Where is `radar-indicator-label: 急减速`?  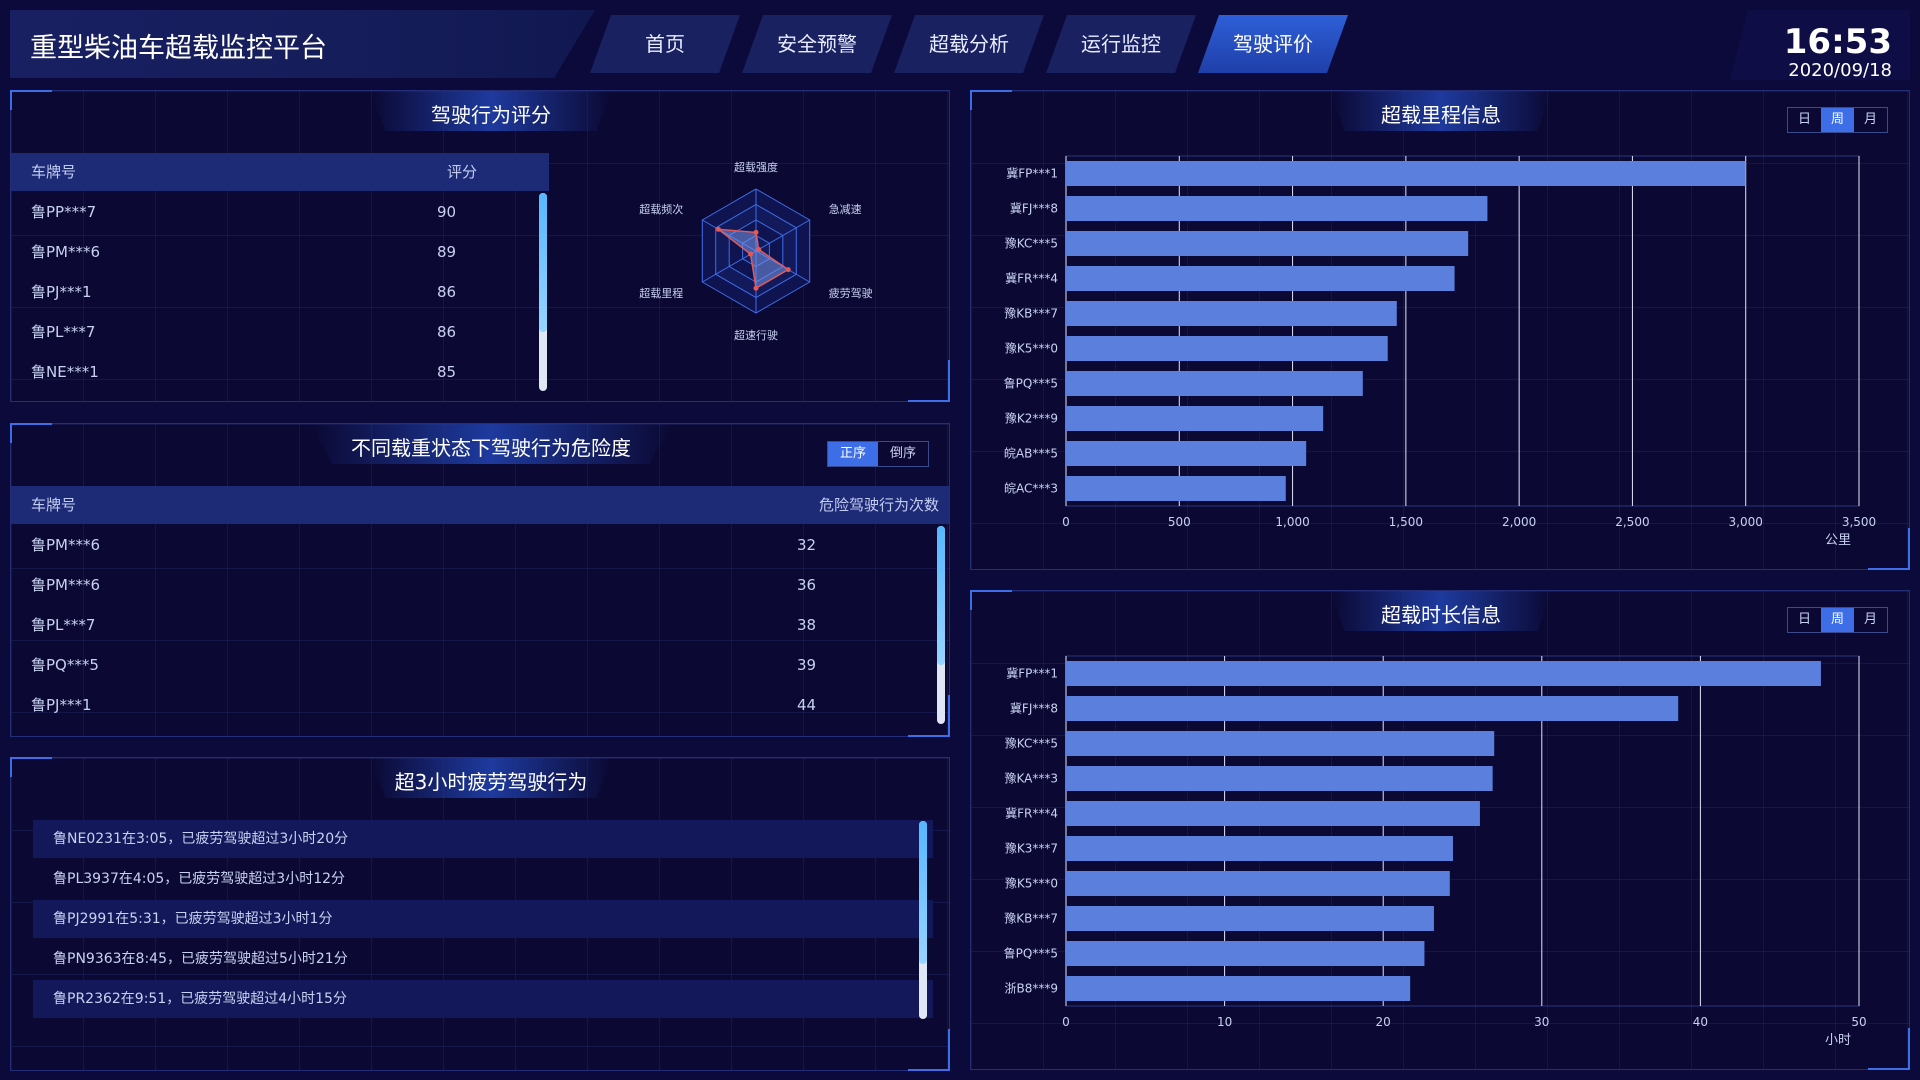
radar-indicator-label: 急减速 is located at coordinates (845, 209).